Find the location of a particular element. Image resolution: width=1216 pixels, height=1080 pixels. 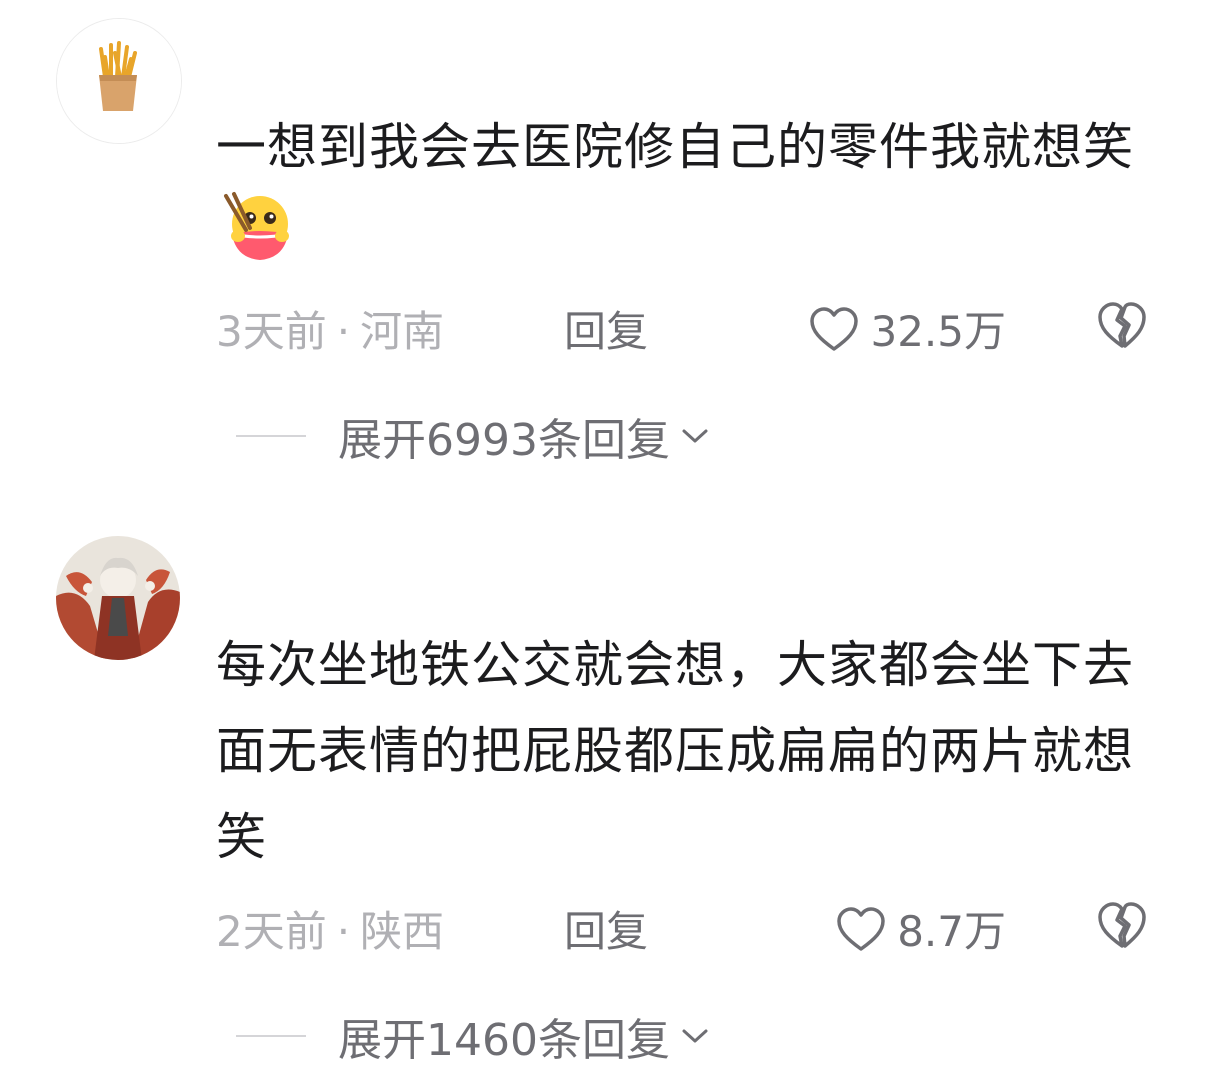

like-button: 32.5万 is located at coordinates (907, 328).